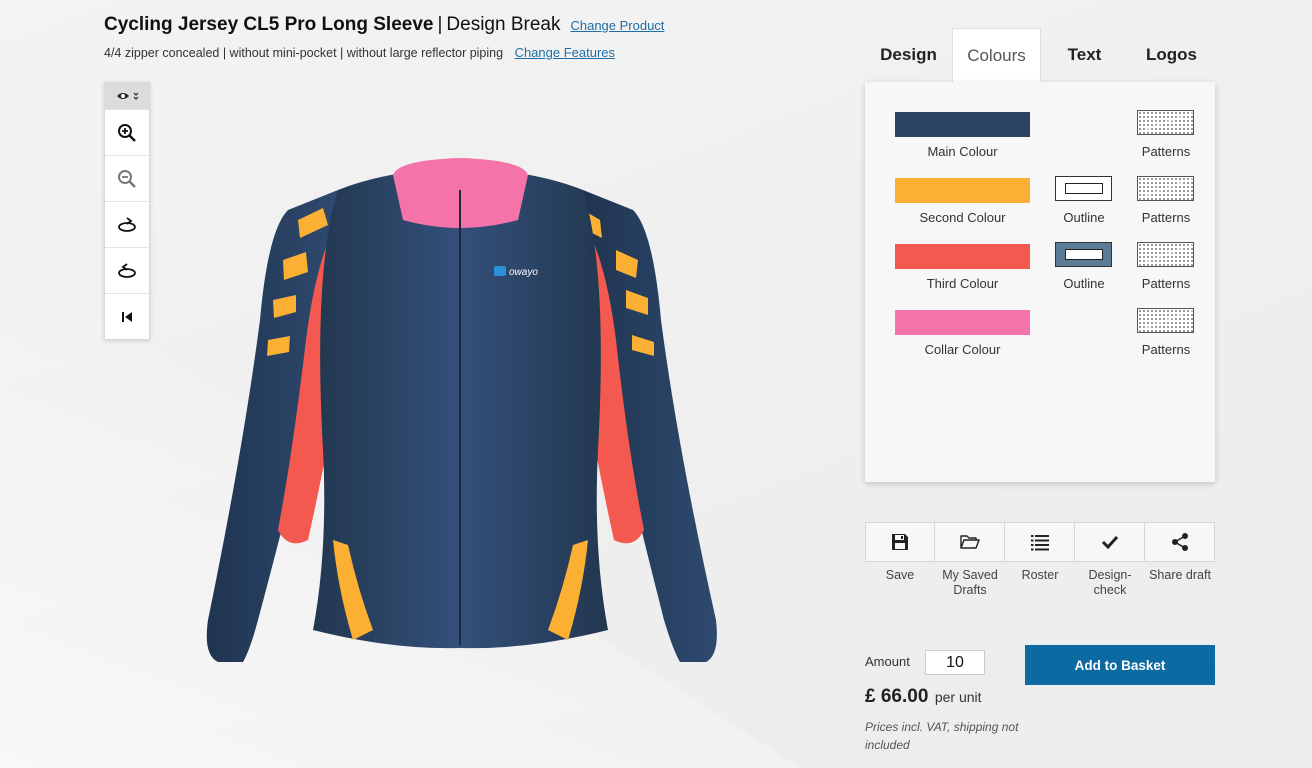  I want to click on rotate-left-button, so click(127, 270).